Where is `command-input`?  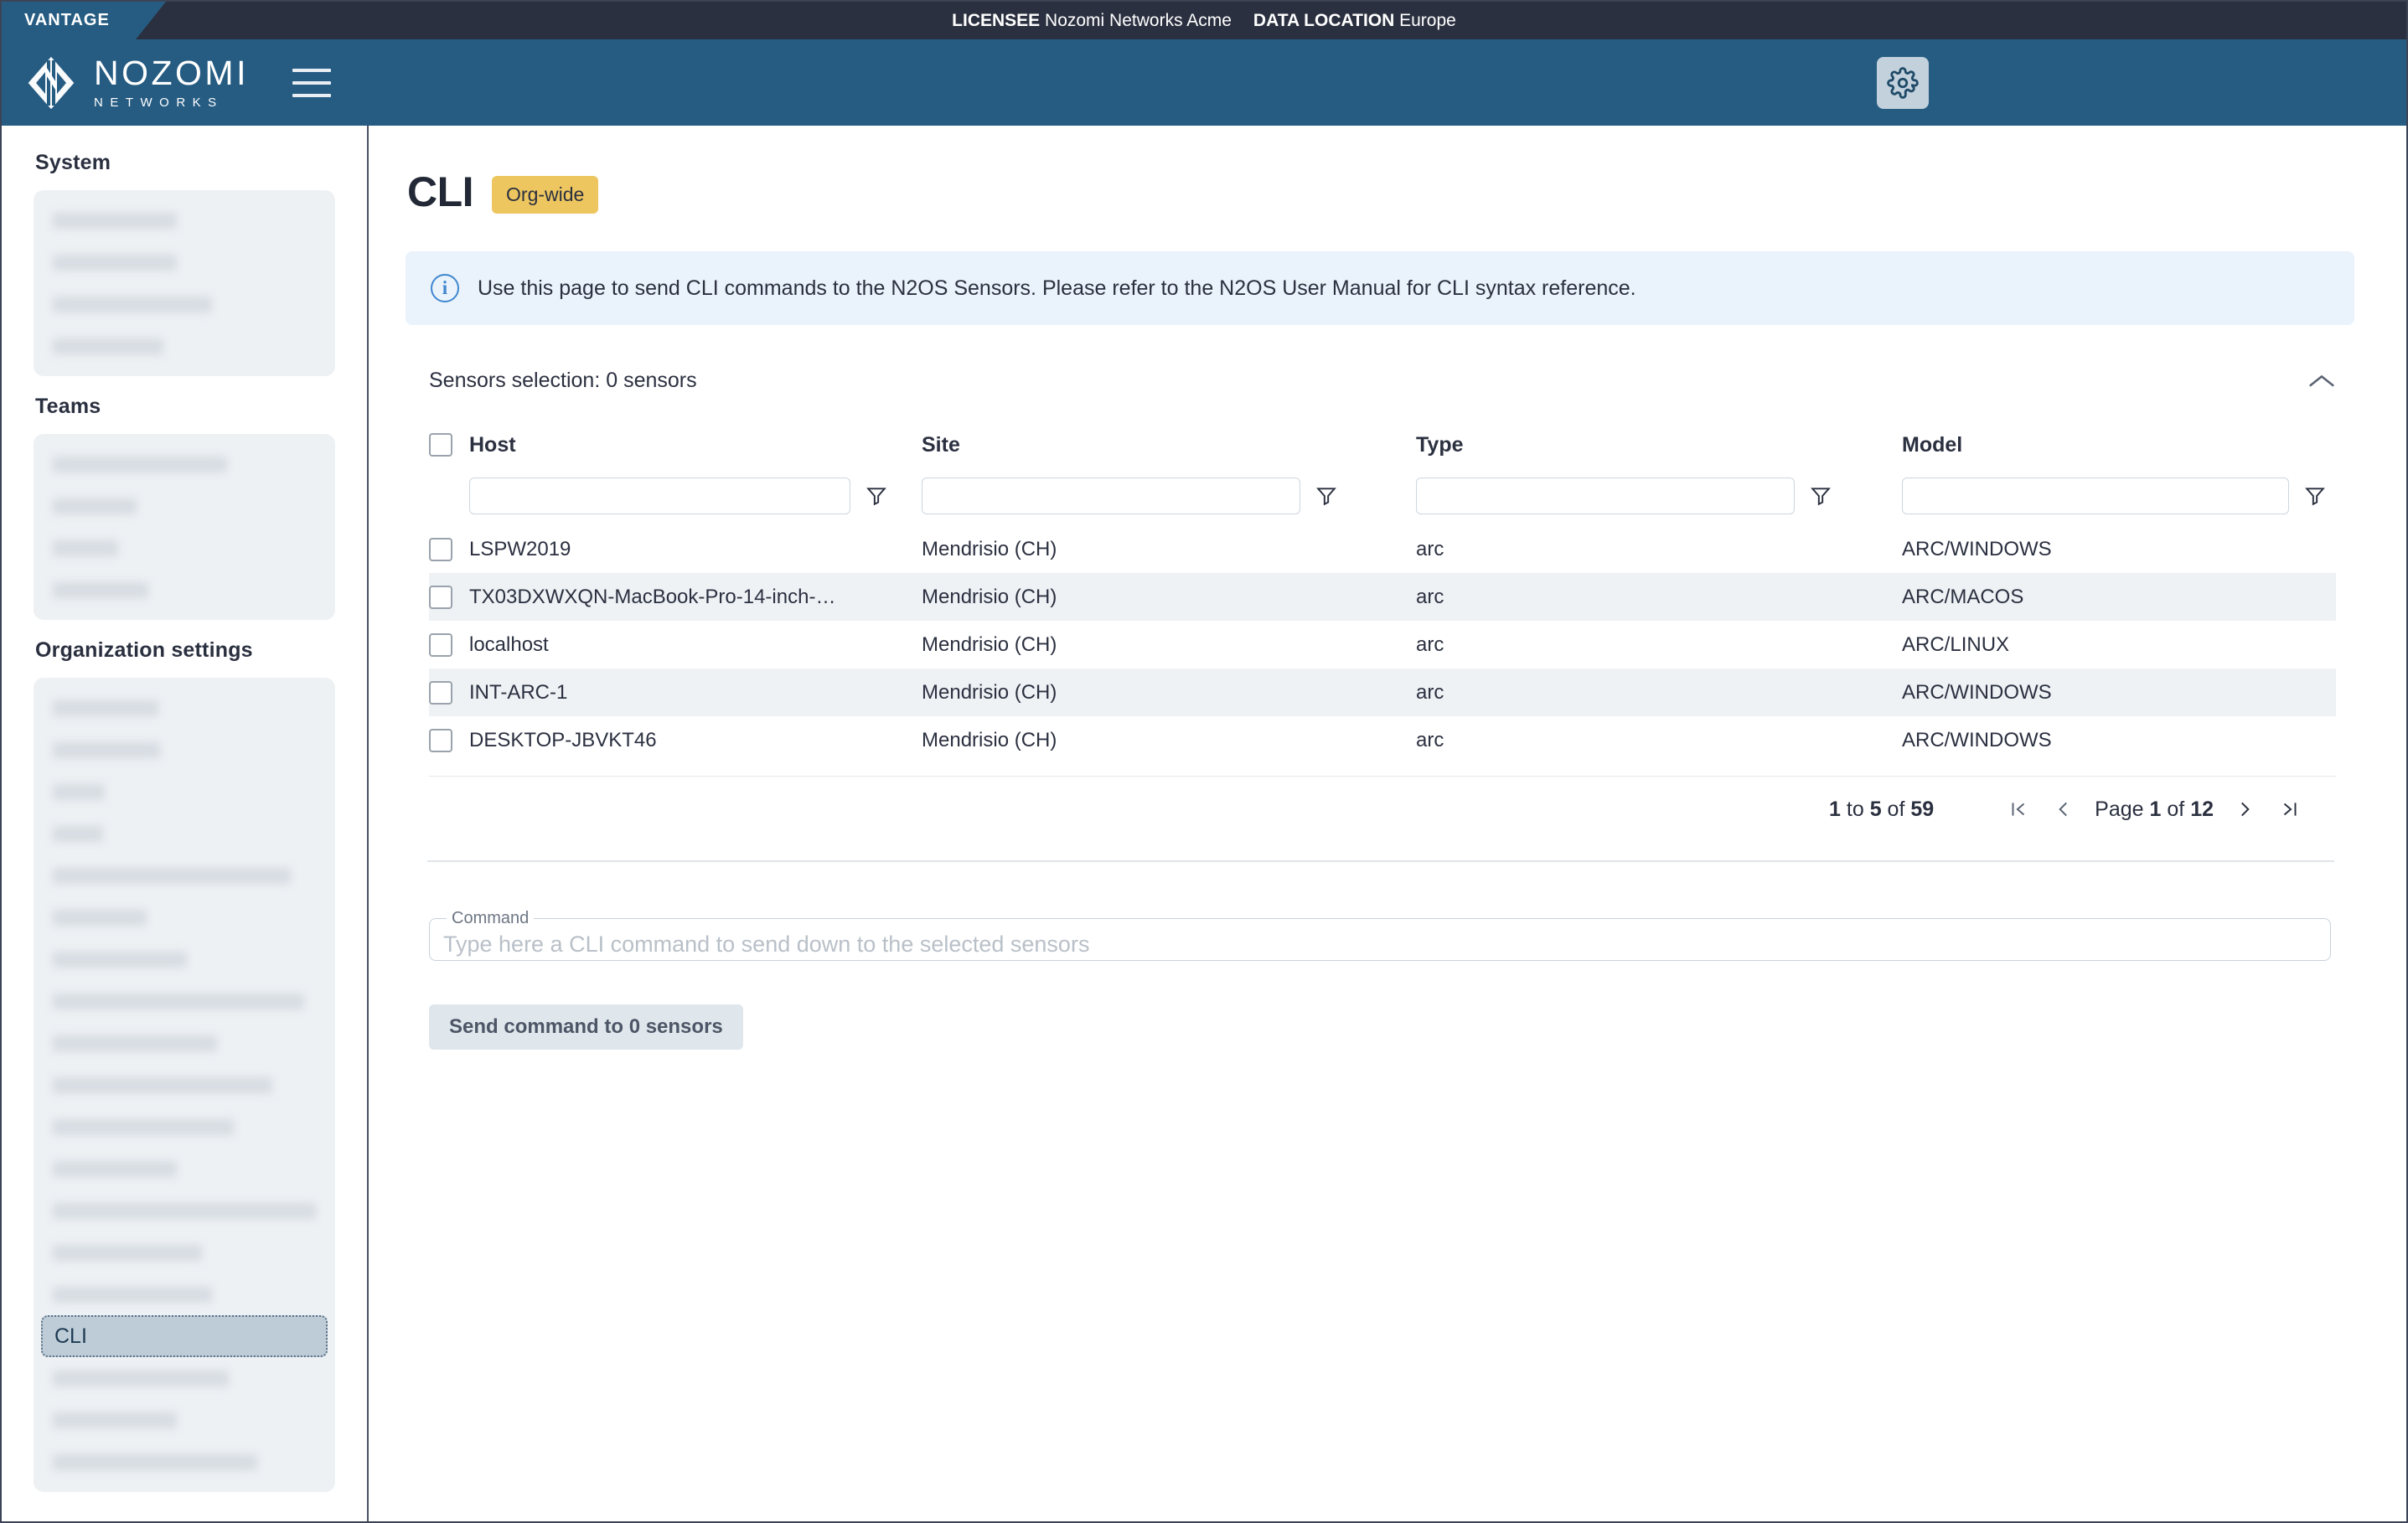 command-input is located at coordinates (1380, 944).